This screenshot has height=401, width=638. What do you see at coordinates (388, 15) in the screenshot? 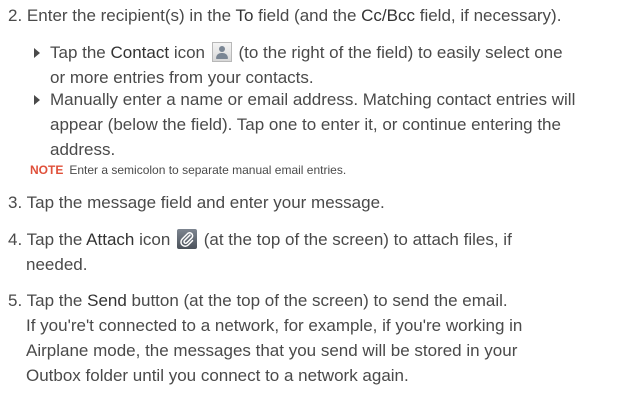
I see `cc-bcc-field-label: Cc/Bcc` at bounding box center [388, 15].